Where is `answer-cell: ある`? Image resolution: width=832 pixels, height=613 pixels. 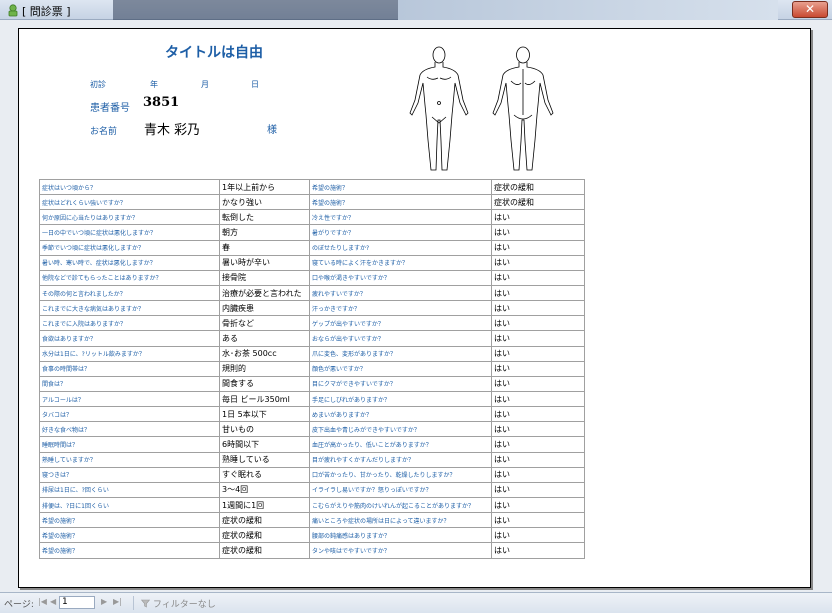 answer-cell: ある is located at coordinates (264, 338).